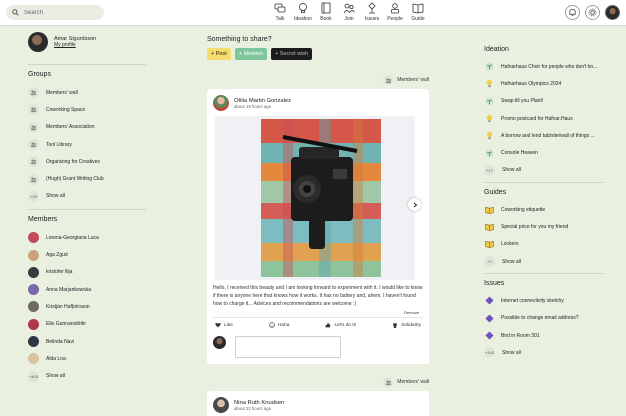 The image size is (626, 416). Describe the element at coordinates (57, 255) in the screenshot. I see `member-name: Aga Zgud` at that location.